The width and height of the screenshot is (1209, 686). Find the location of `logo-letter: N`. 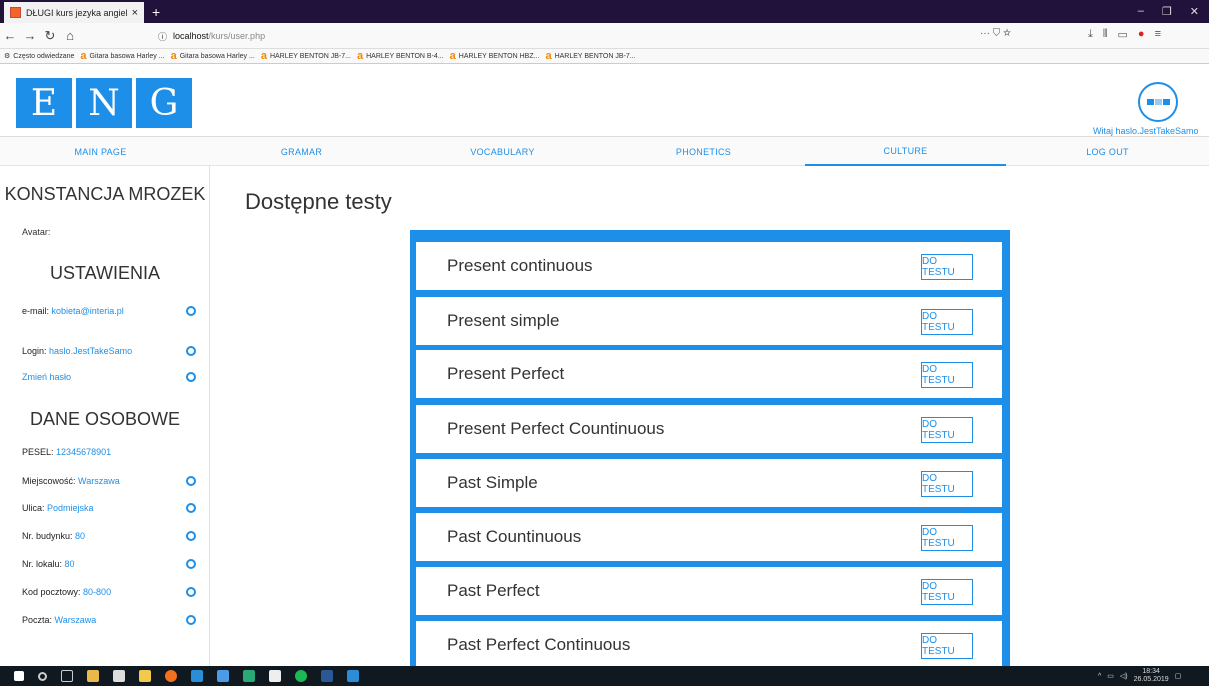

logo-letter: N is located at coordinates (104, 103).